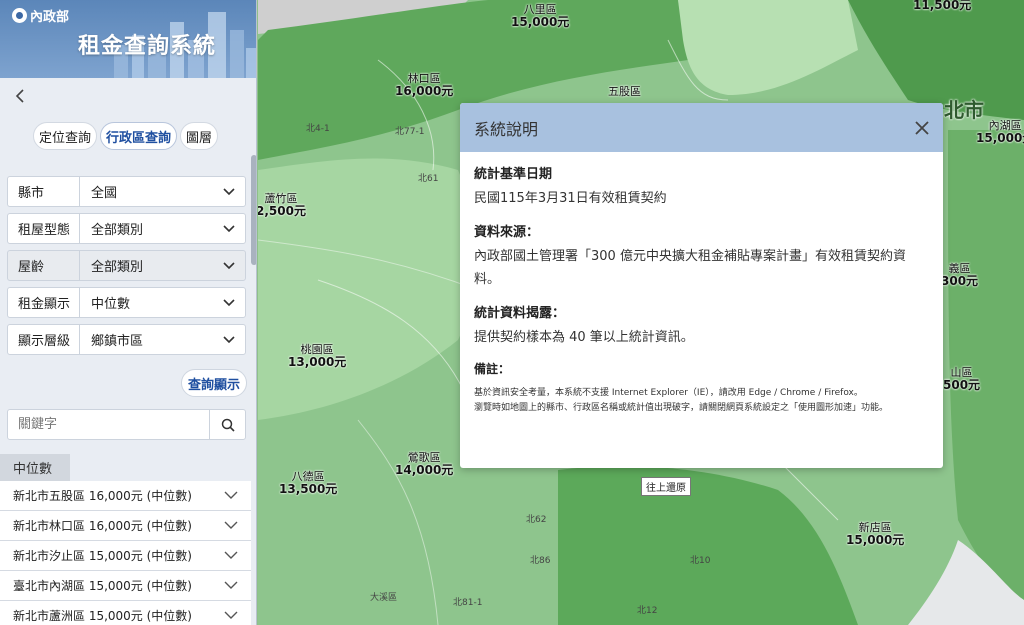  I want to click on district-label: 新店區 15,000元, so click(875, 534).